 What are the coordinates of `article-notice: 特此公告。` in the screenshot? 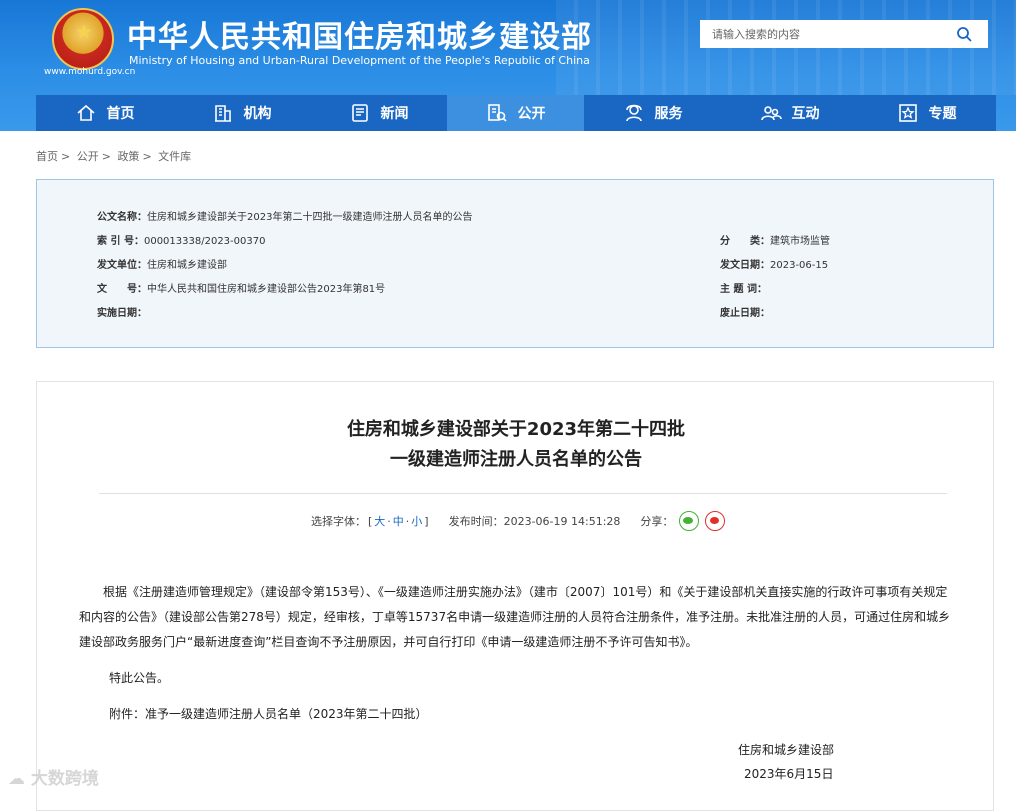 It's located at (139, 678).